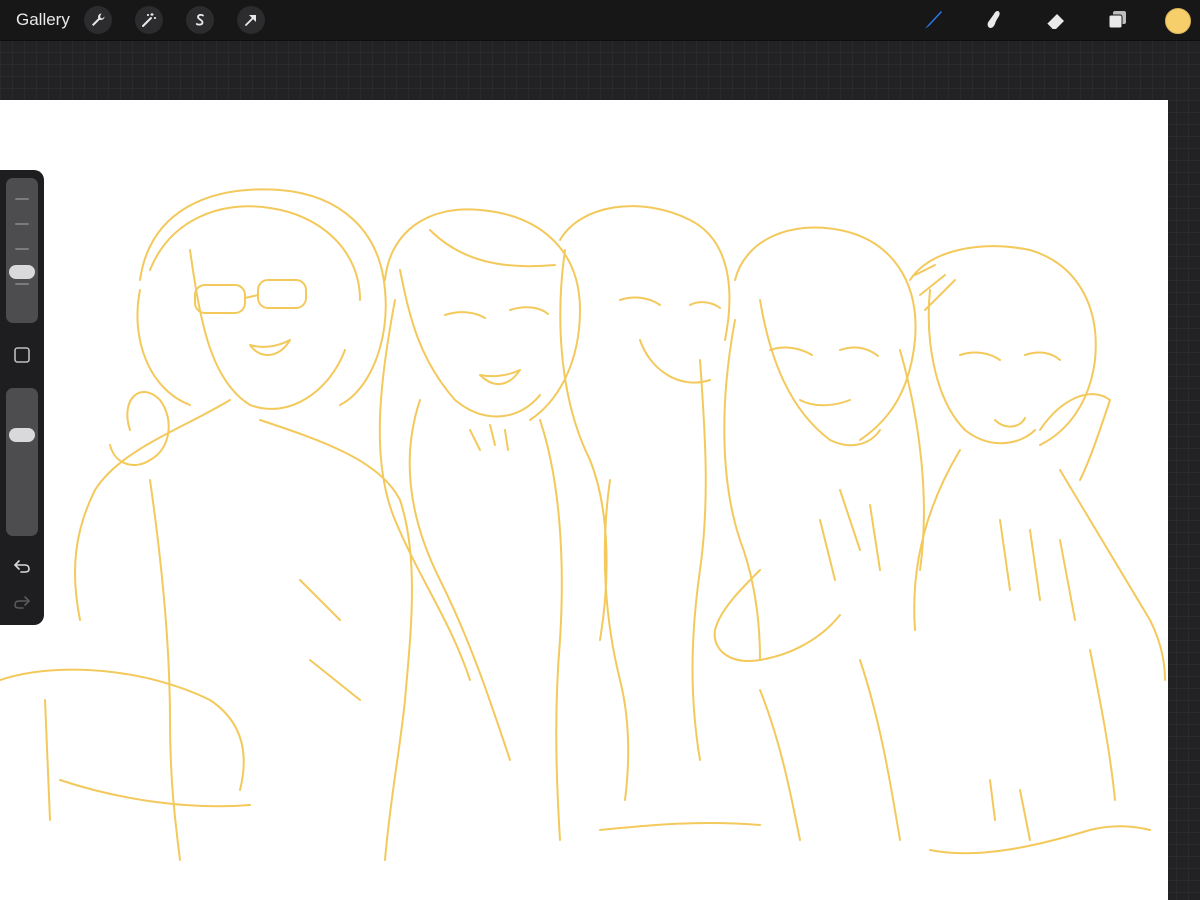  Describe the element at coordinates (22, 355) in the screenshot. I see `modify-square-icon` at that location.